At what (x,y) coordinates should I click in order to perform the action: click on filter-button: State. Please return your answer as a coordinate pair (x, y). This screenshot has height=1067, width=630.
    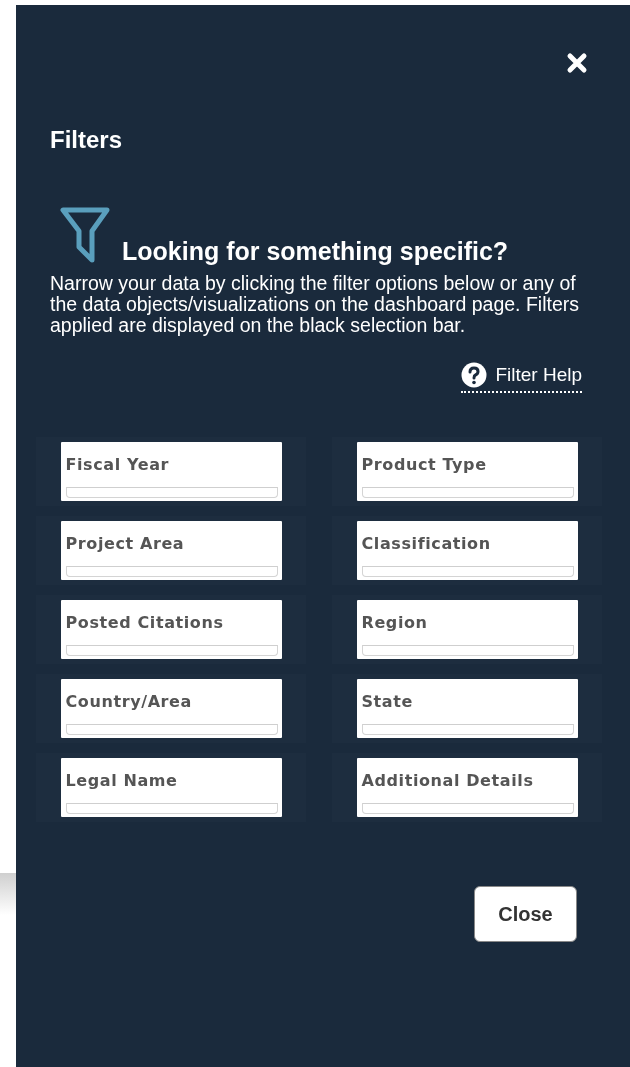
    Looking at the image, I should click on (467, 708).